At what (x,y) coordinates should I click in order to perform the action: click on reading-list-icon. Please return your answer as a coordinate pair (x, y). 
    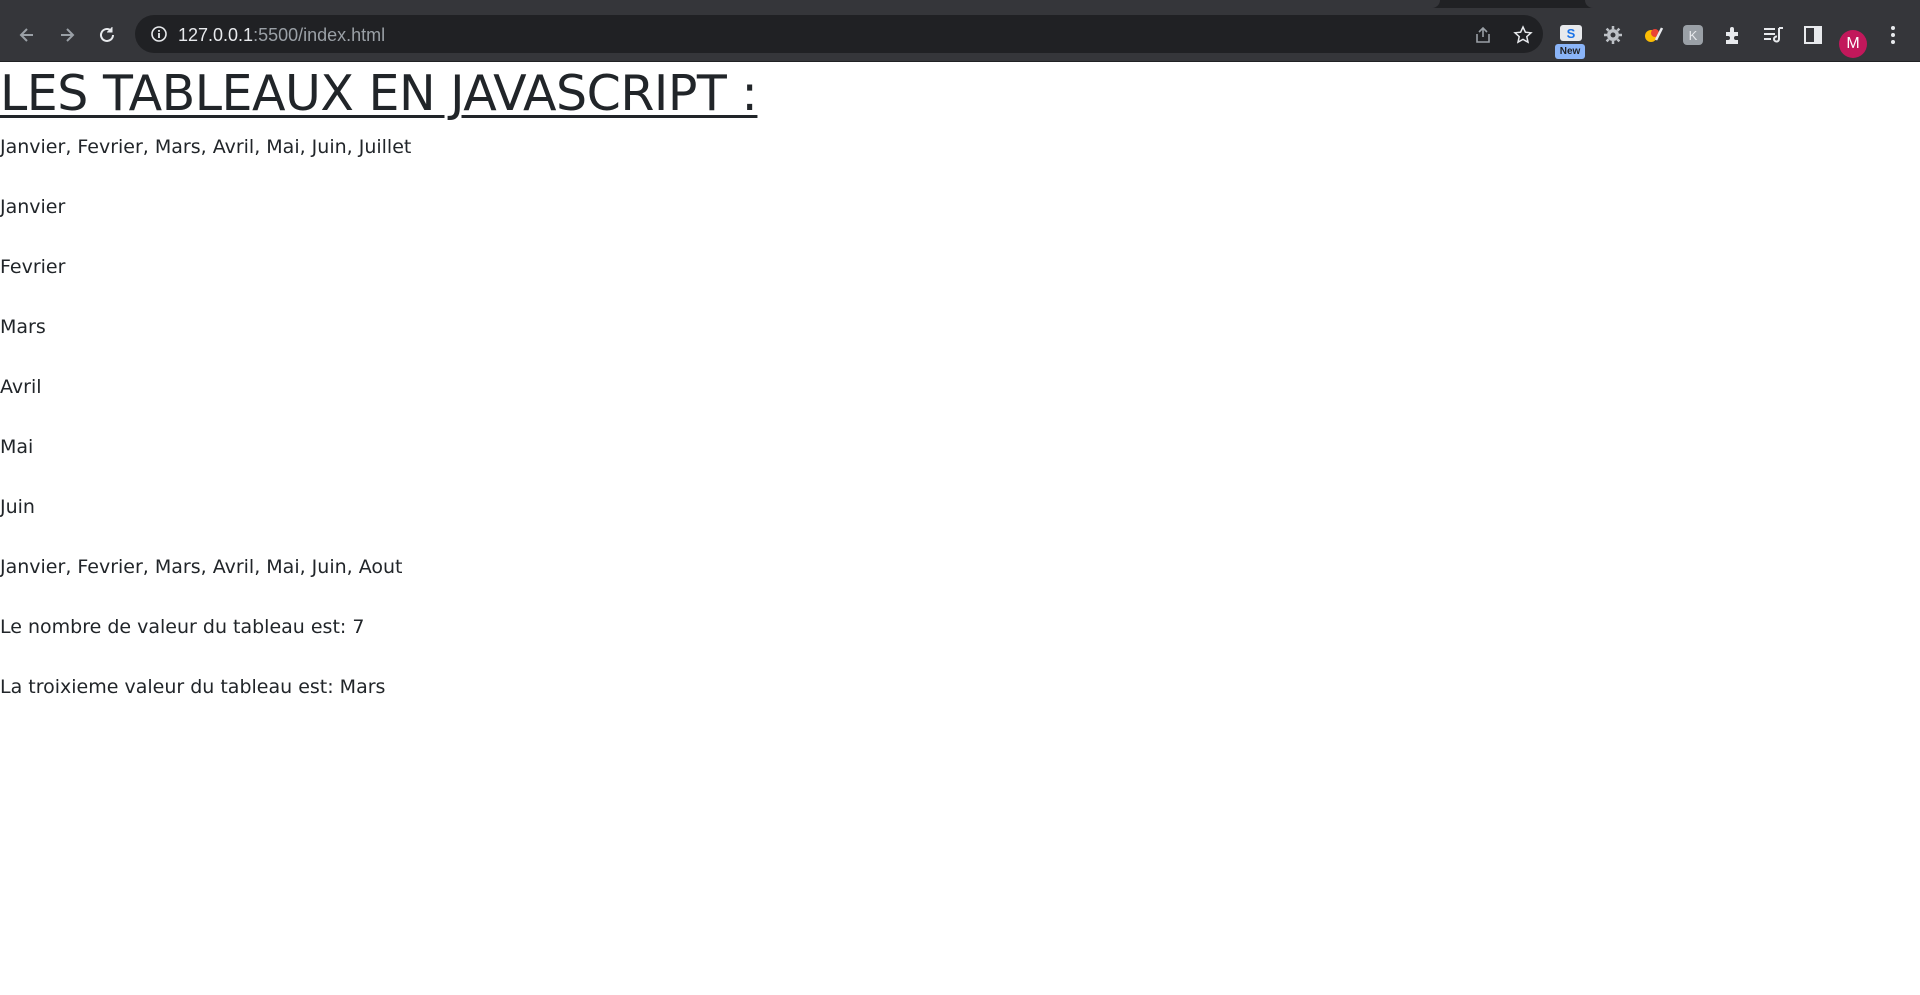
    Looking at the image, I should click on (1773, 35).